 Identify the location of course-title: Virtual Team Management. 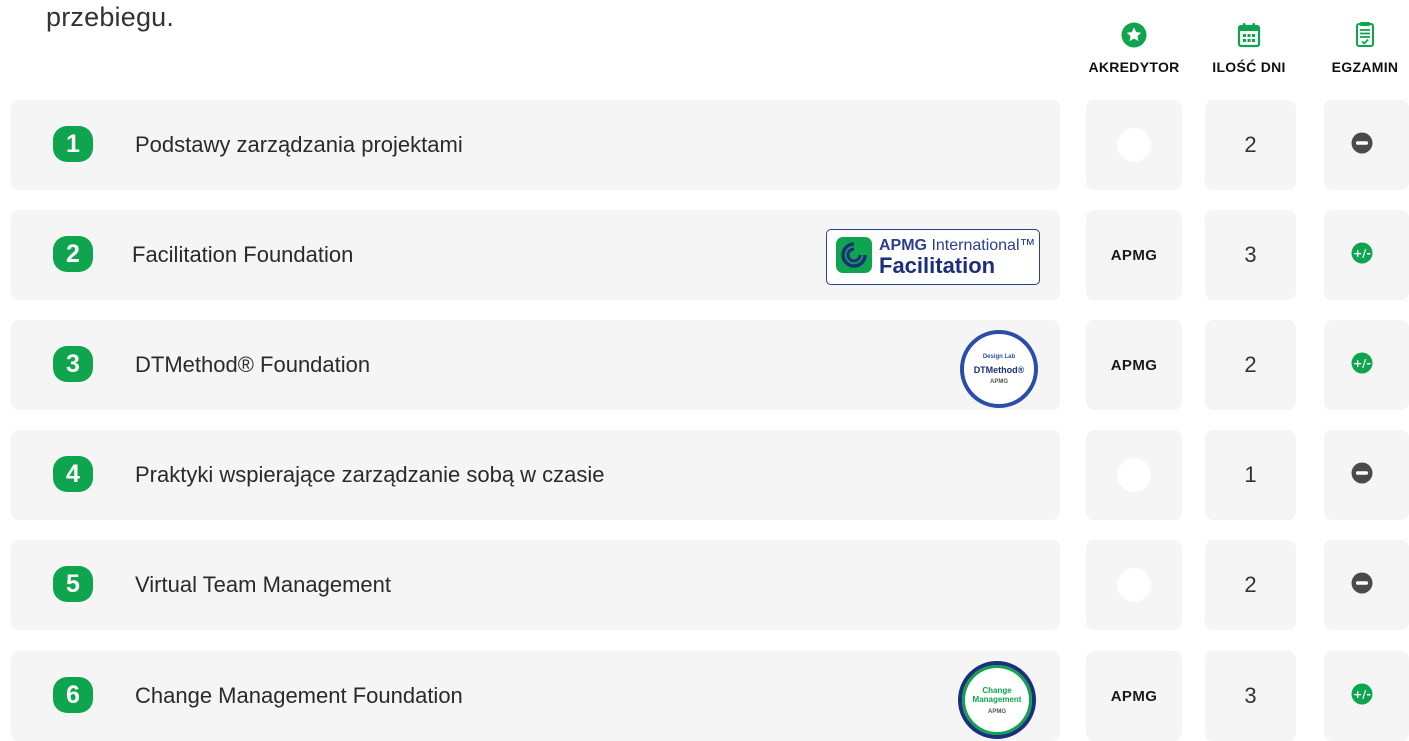
(263, 585).